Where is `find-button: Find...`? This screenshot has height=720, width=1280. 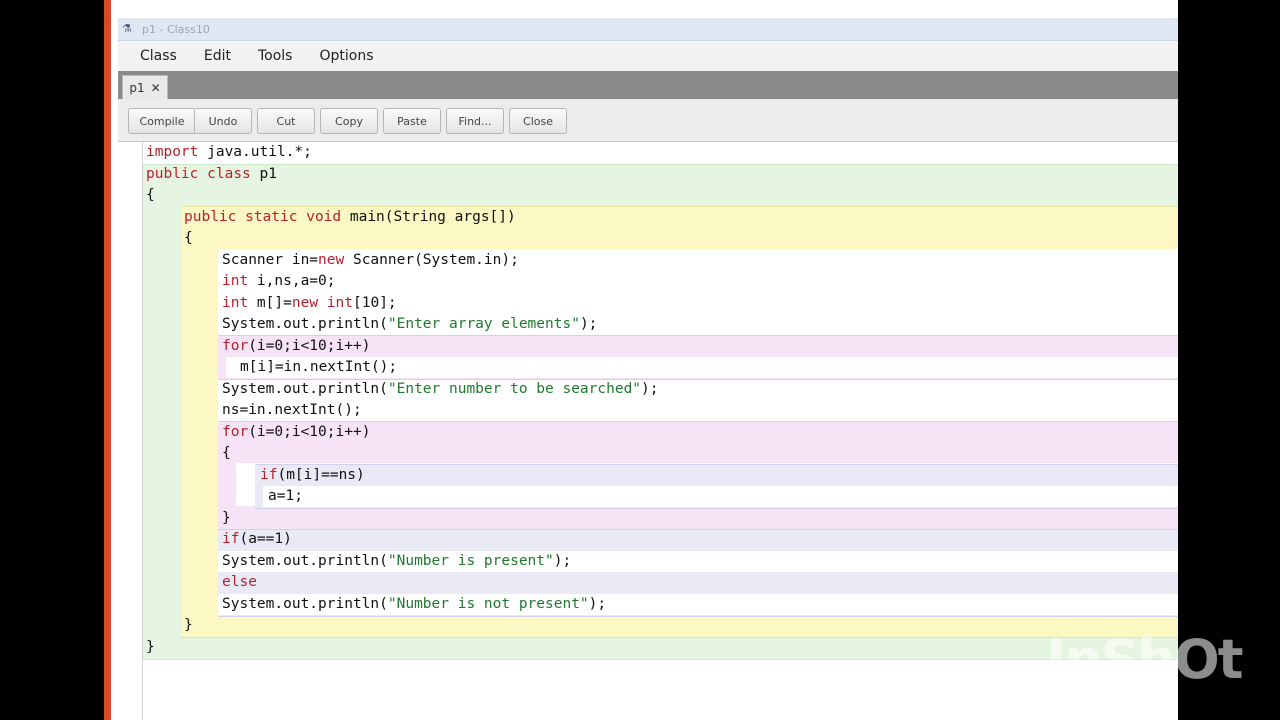 find-button: Find... is located at coordinates (475, 121).